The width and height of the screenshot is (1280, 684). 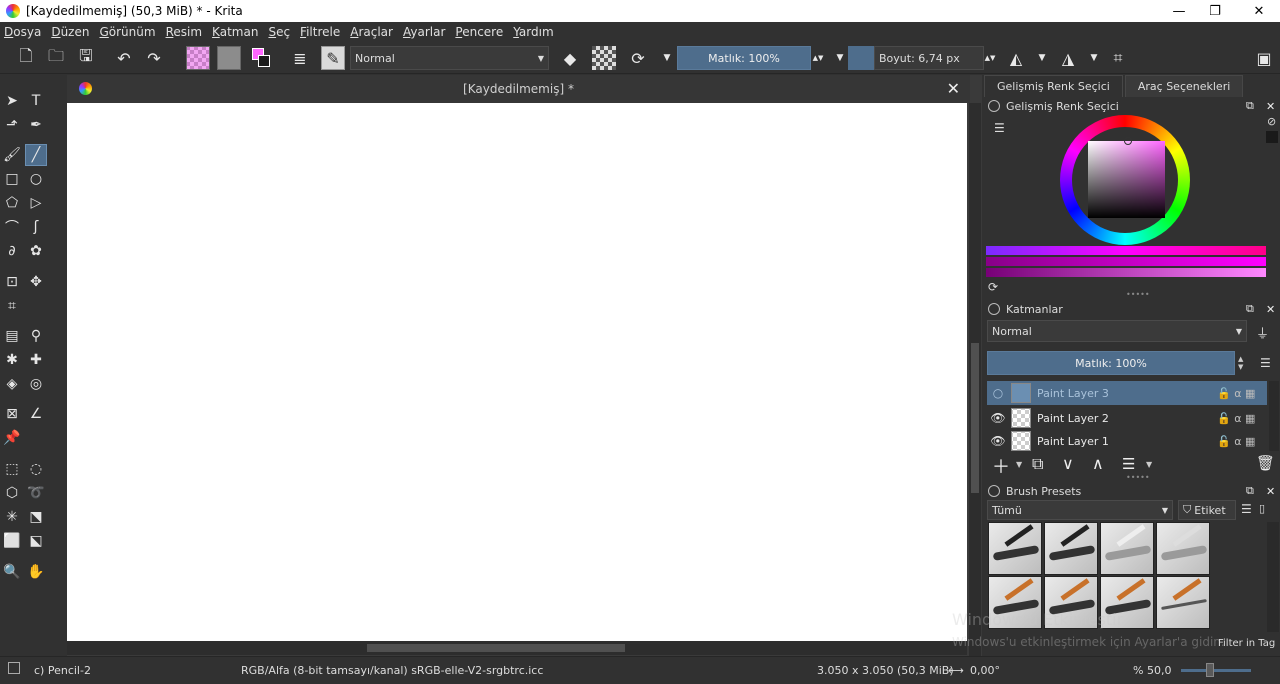 I want to click on reference-images-icon: 📌, so click(x=12, y=438).